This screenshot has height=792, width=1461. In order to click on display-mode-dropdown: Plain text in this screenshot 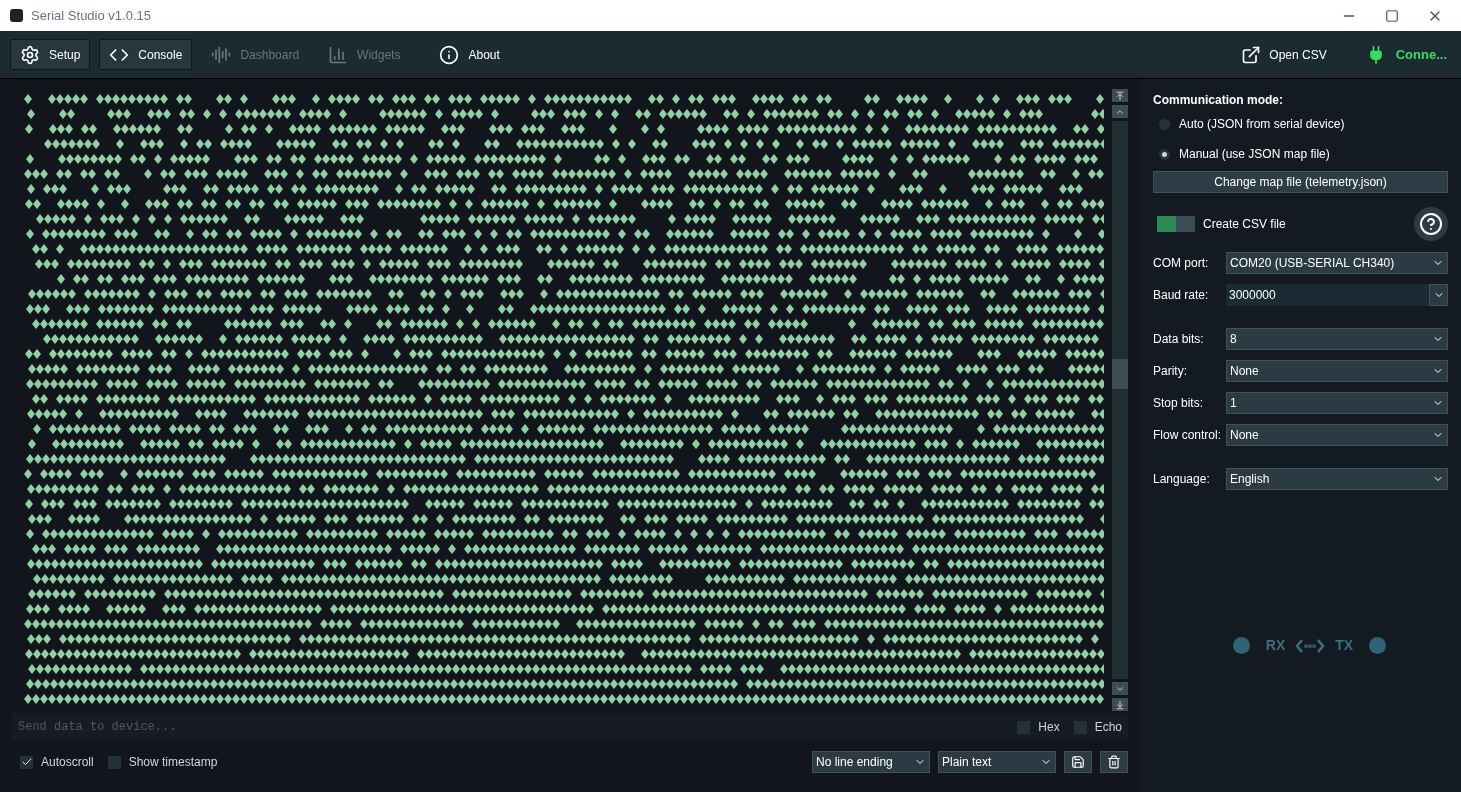, I will do `click(997, 762)`.